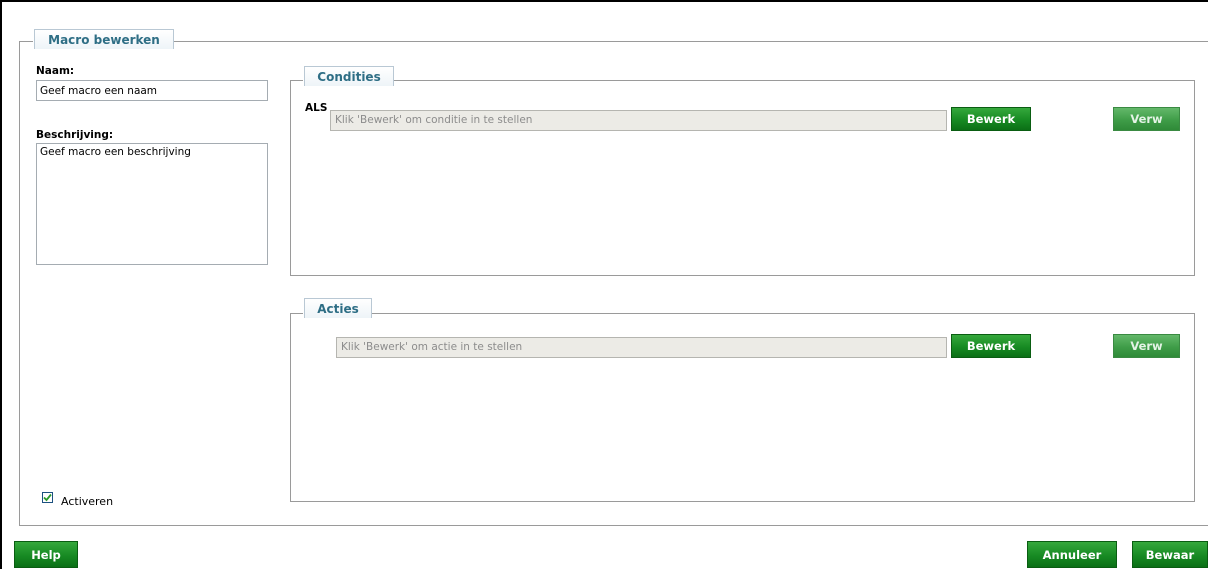 Image resolution: width=1208 pixels, height=569 pixels. I want to click on checkmark-icon, so click(47, 497).